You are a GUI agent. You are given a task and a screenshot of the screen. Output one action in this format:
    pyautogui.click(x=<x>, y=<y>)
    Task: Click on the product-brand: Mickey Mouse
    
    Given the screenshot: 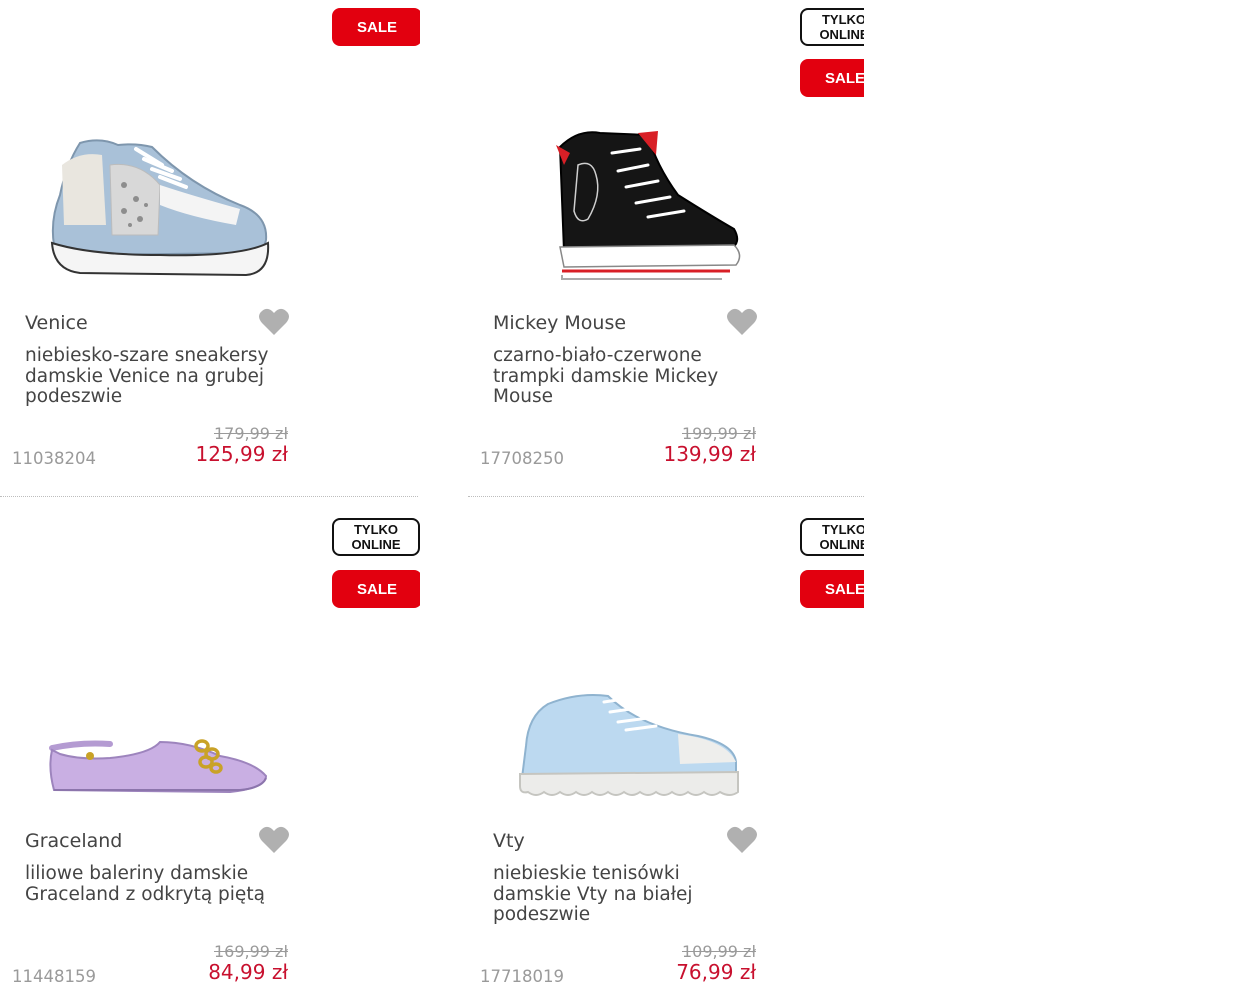 What is the action you would take?
    pyautogui.click(x=559, y=323)
    